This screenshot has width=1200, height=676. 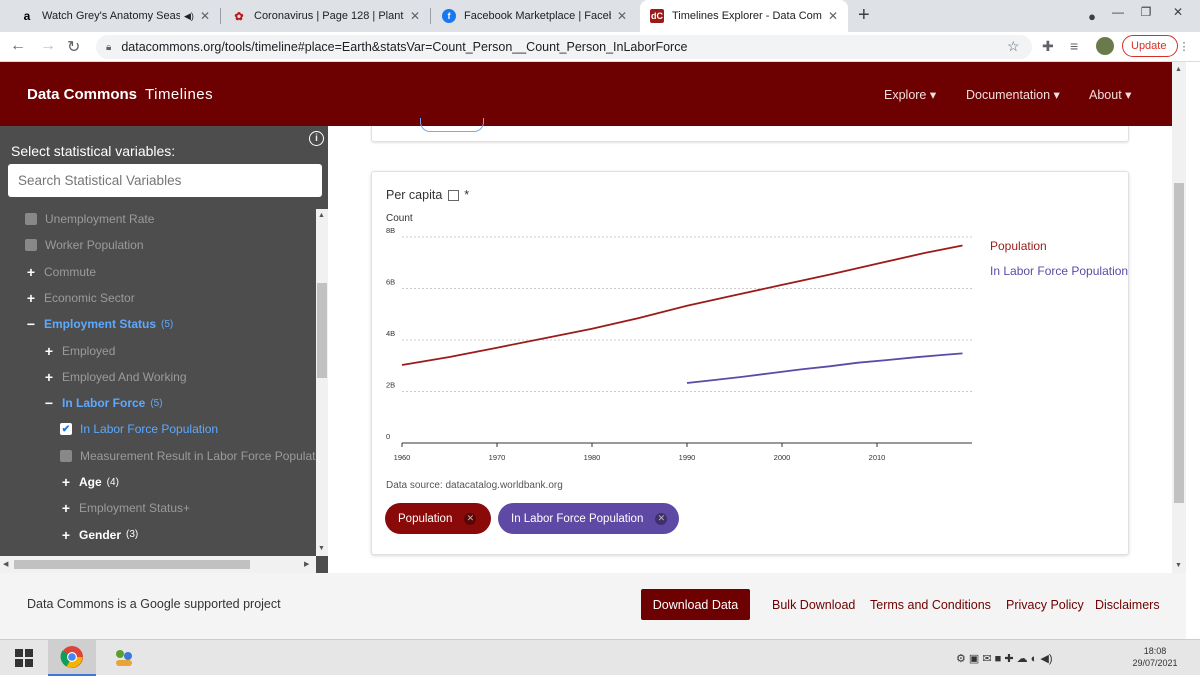 I want to click on sidebar-item: − In Labor Force (5), so click(x=103, y=403).